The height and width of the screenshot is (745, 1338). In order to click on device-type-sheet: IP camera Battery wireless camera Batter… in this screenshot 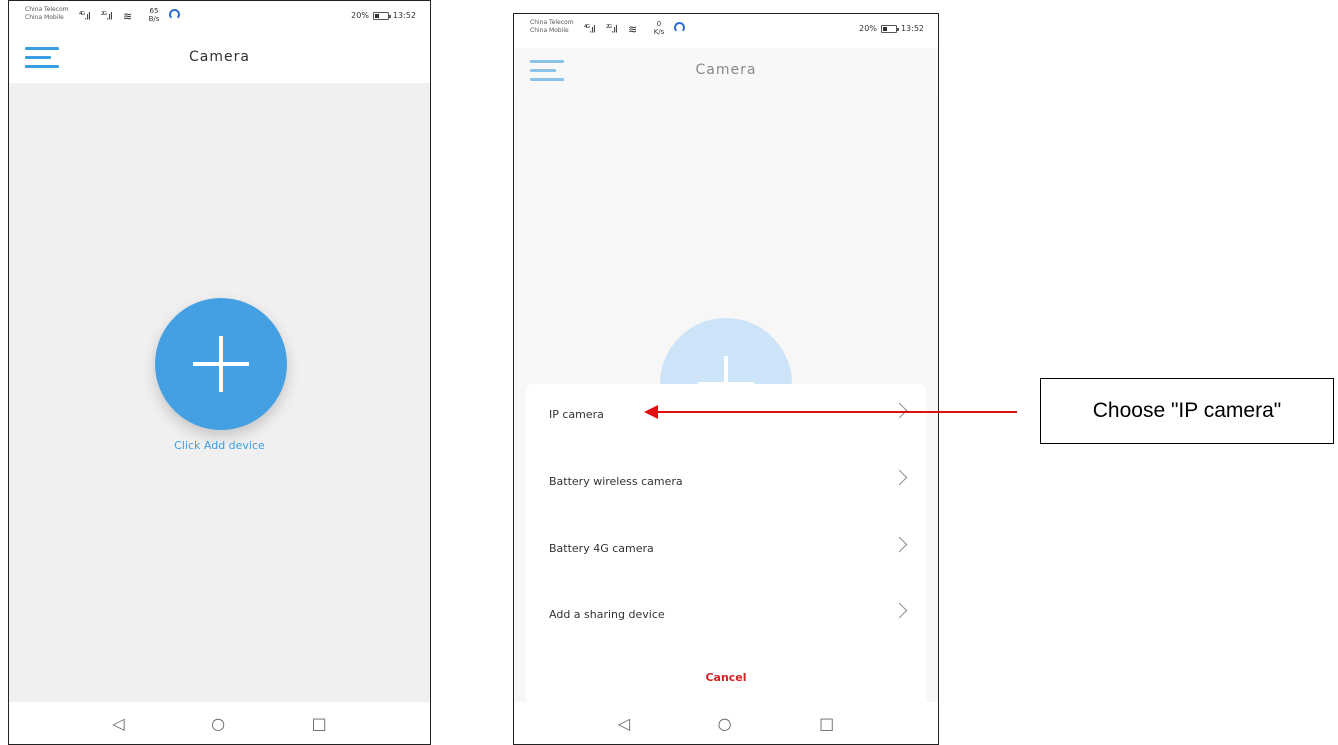, I will do `click(726, 551)`.